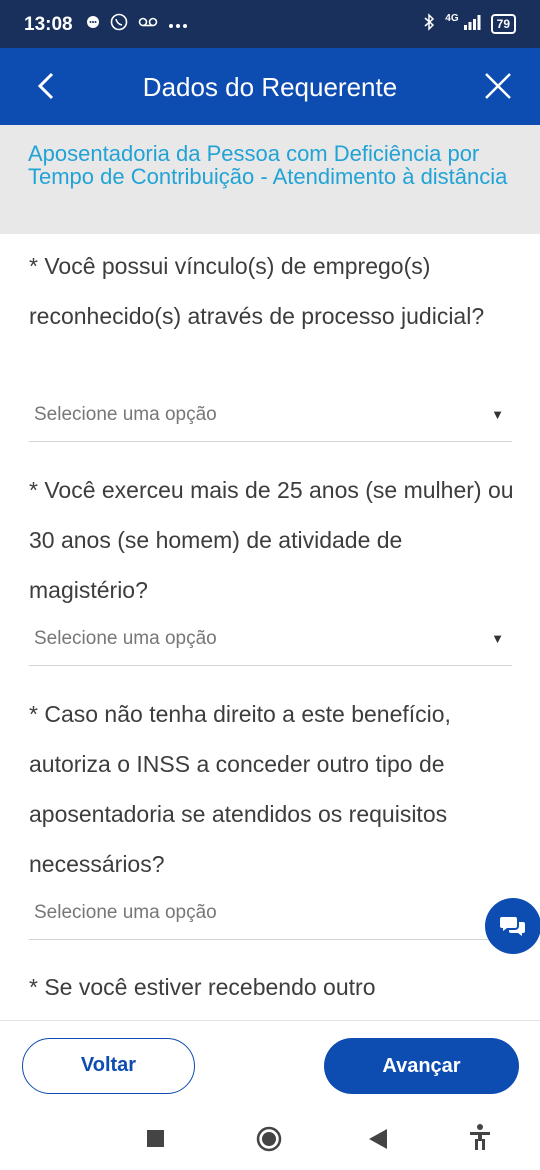 This screenshot has height=1170, width=540. I want to click on question-3-select: Selecione uma opção, so click(270, 915).